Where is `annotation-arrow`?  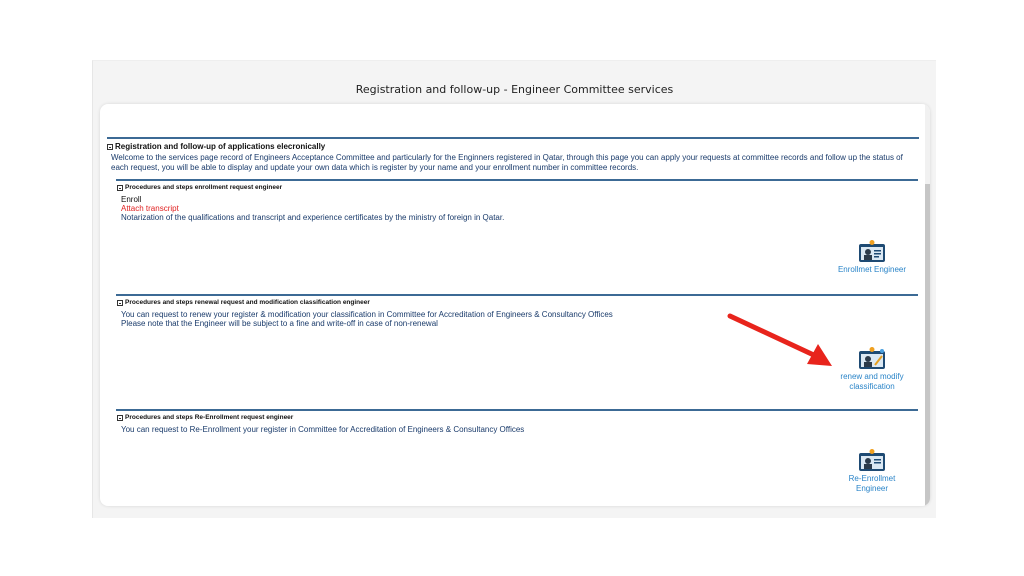
annotation-arrow is located at coordinates (779, 339).